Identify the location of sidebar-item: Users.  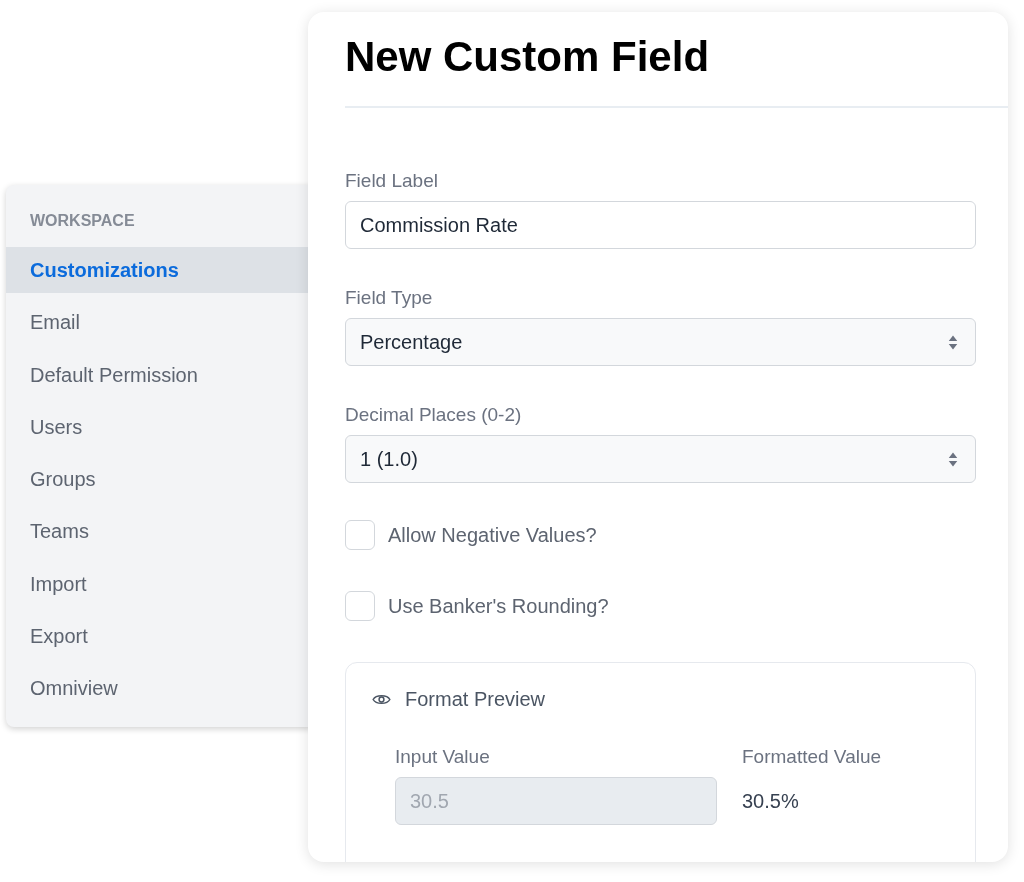
(159, 426).